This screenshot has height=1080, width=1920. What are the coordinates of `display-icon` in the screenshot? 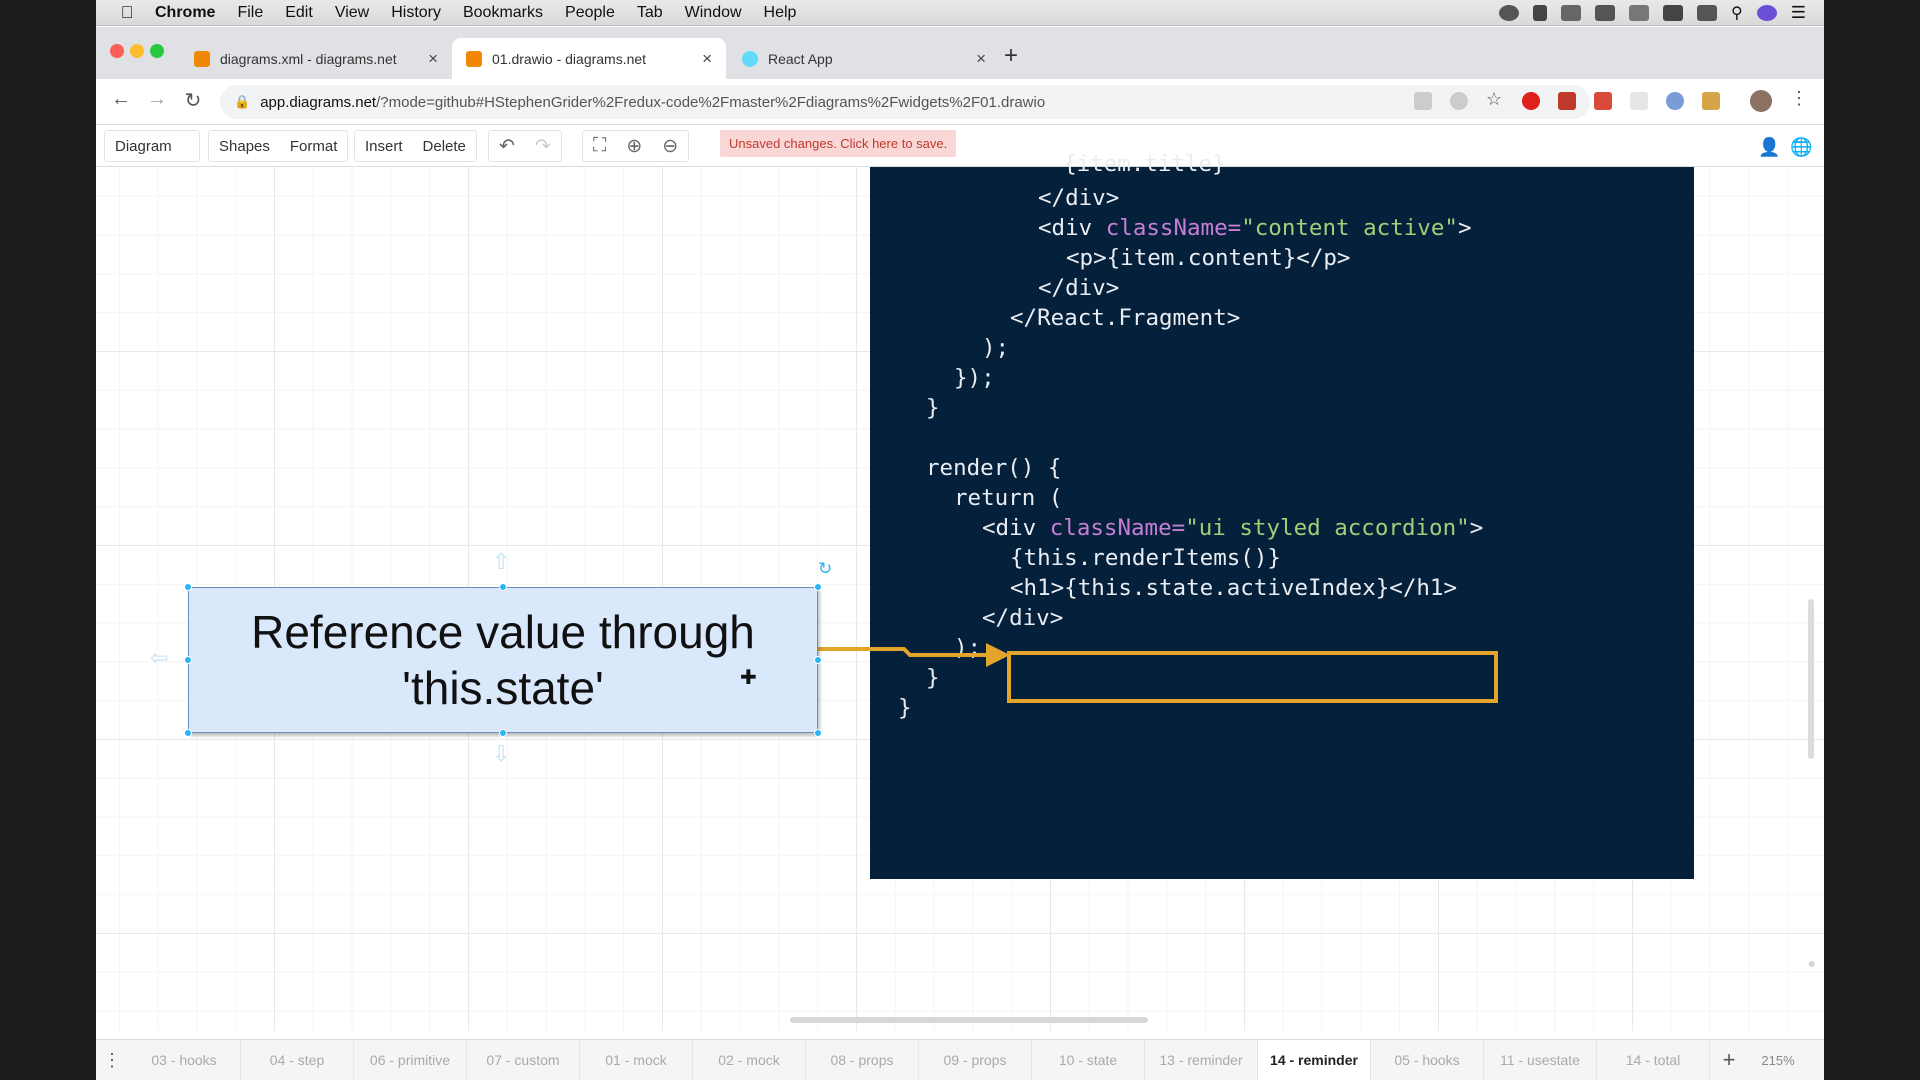 It's located at (1639, 13).